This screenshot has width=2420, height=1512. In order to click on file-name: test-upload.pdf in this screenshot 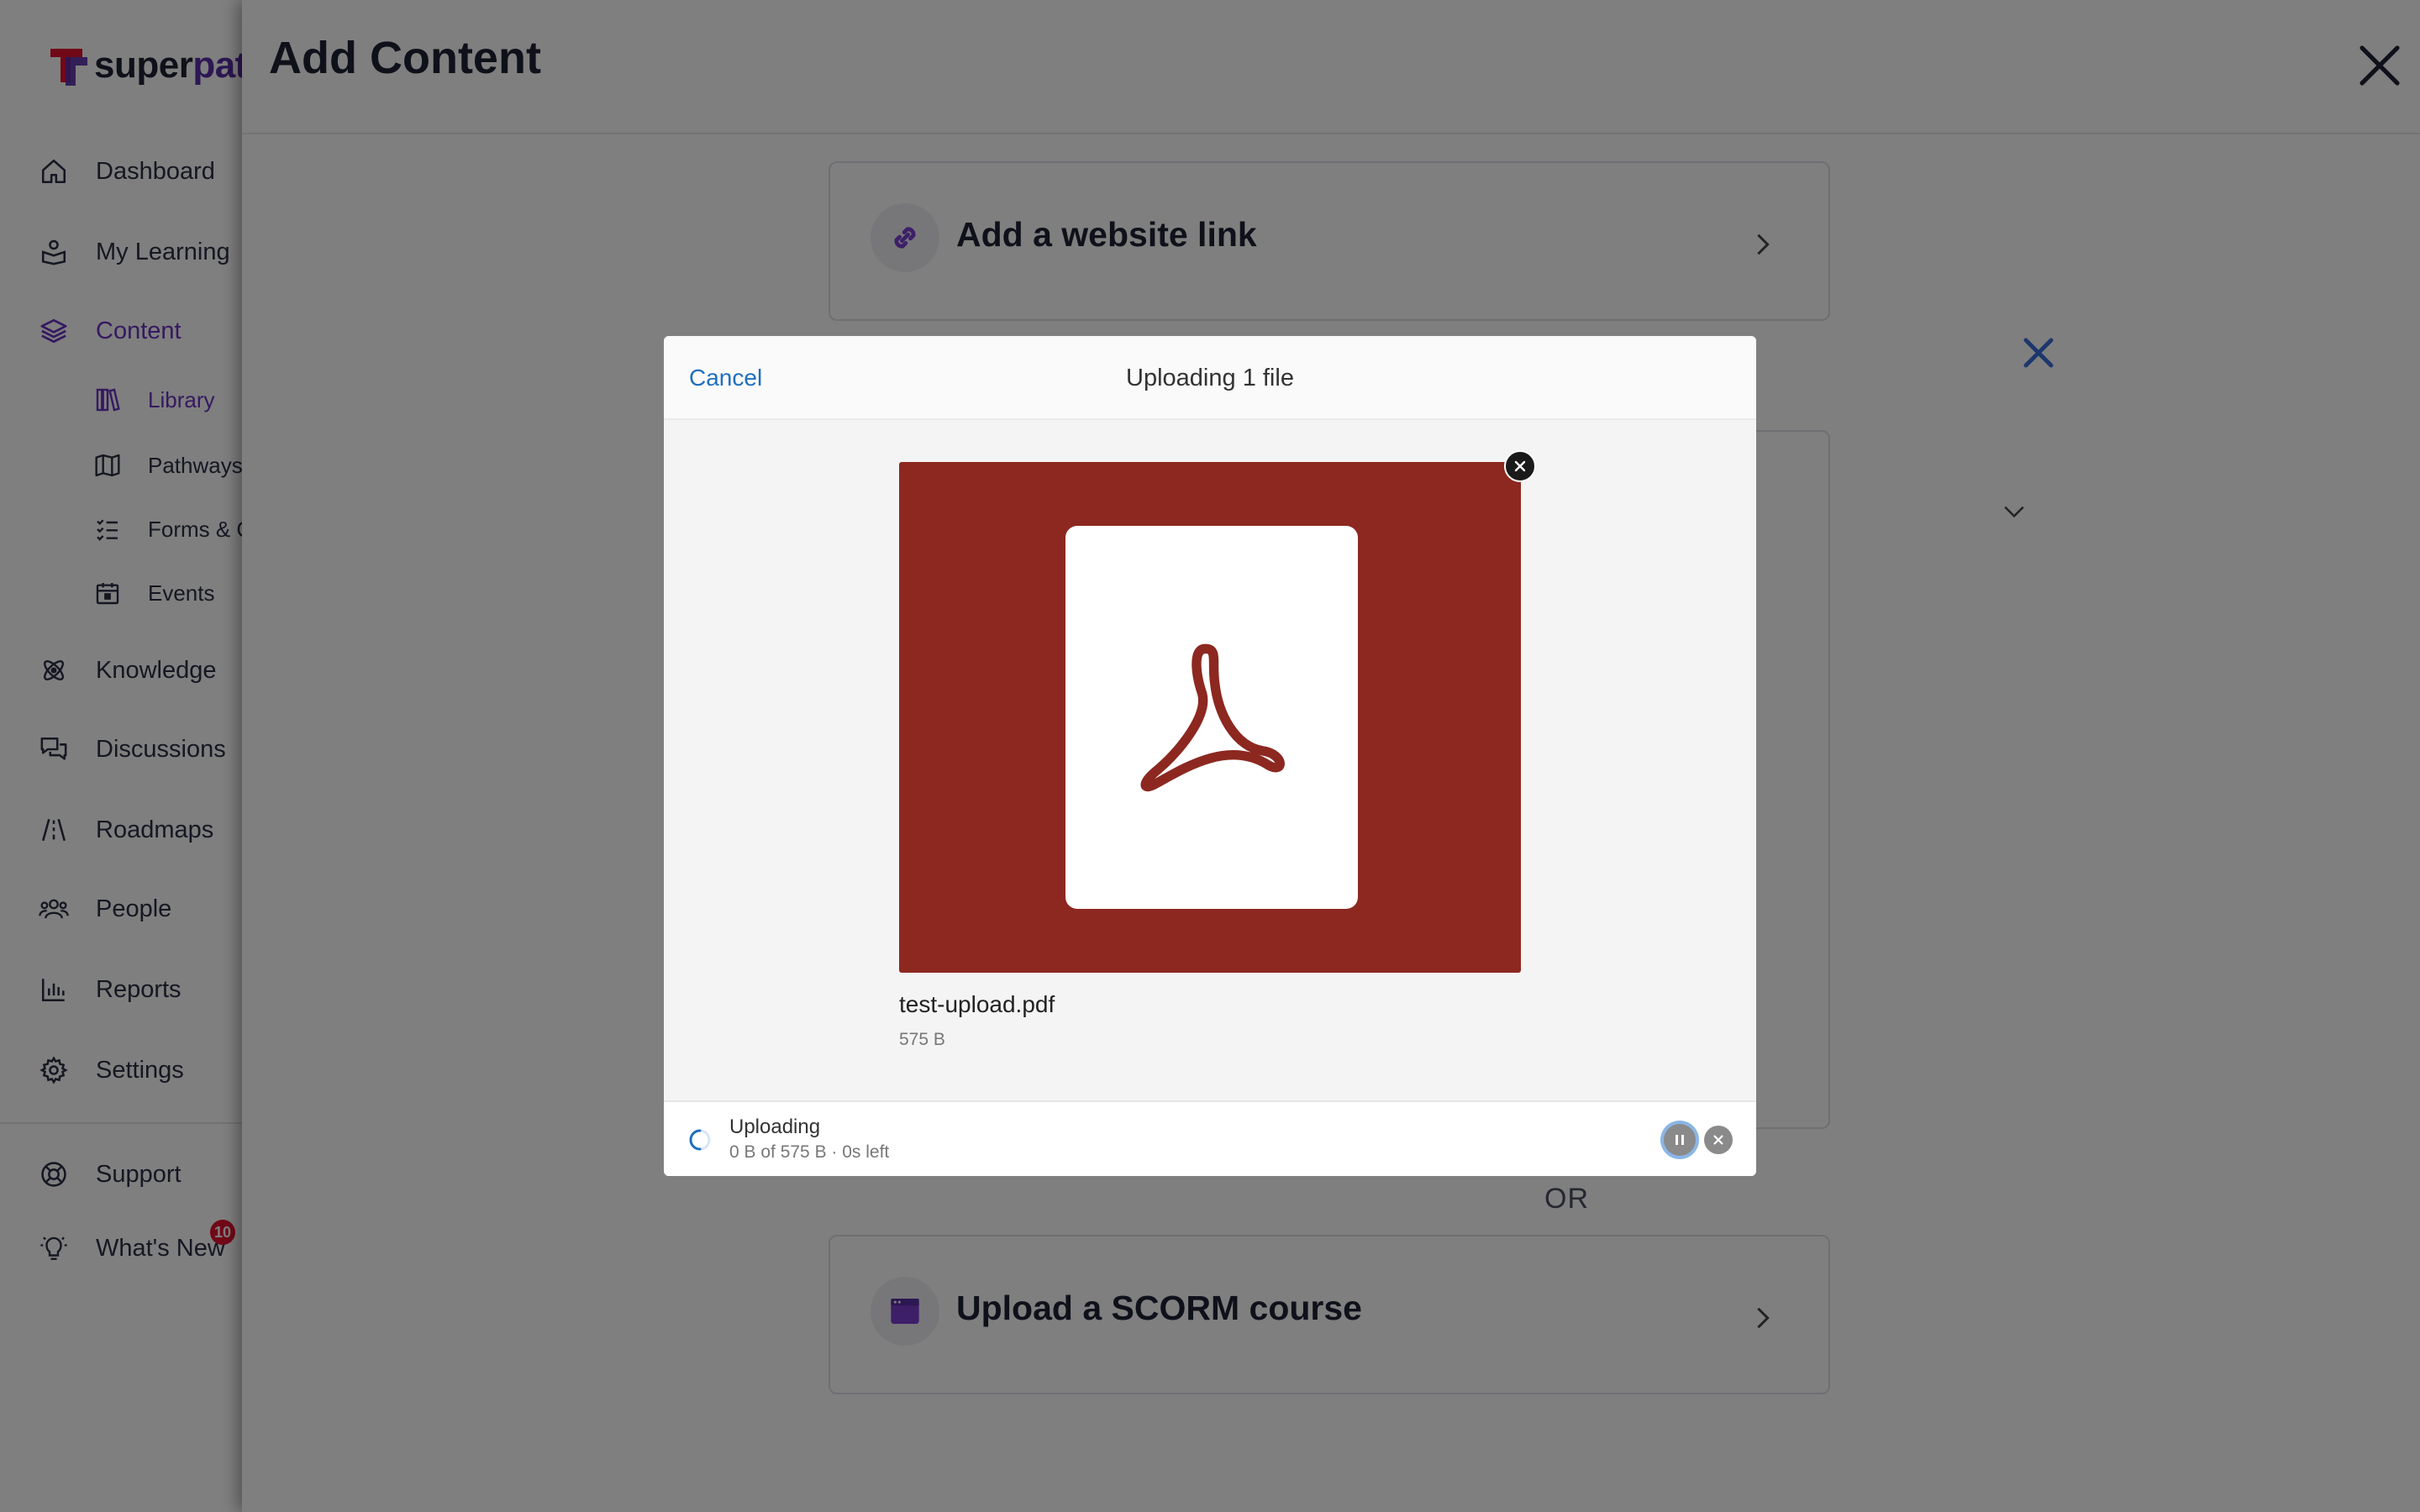, I will do `click(977, 1004)`.